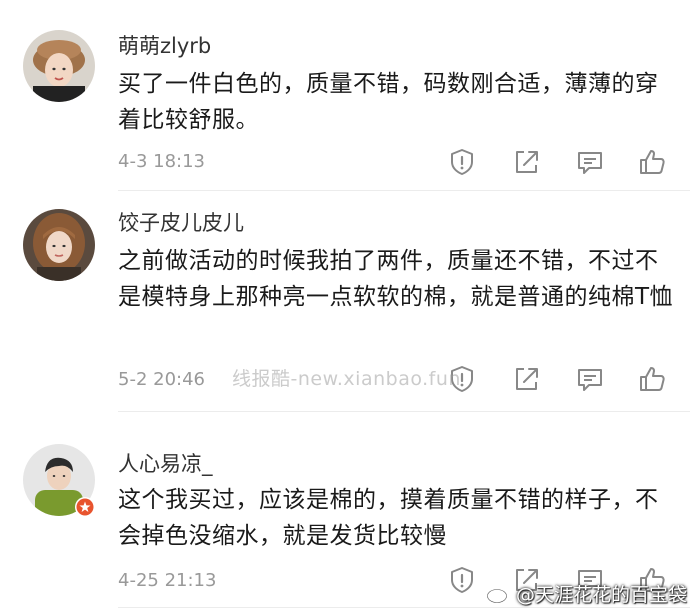 The image size is (690, 612). I want to click on username: 人心易凉_, so click(165, 464).